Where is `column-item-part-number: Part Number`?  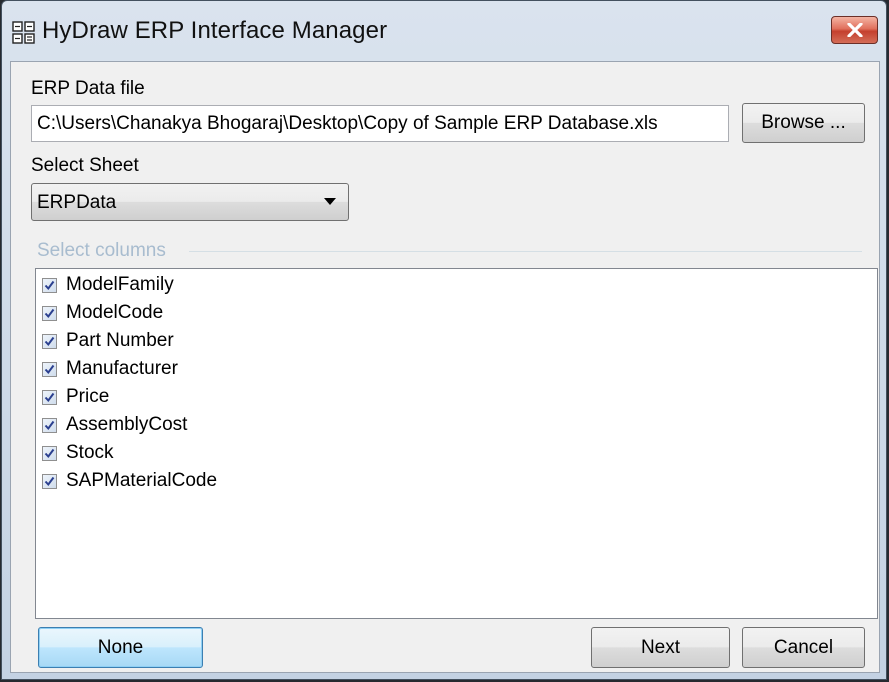
column-item-part-number: Part Number is located at coordinates (108, 341).